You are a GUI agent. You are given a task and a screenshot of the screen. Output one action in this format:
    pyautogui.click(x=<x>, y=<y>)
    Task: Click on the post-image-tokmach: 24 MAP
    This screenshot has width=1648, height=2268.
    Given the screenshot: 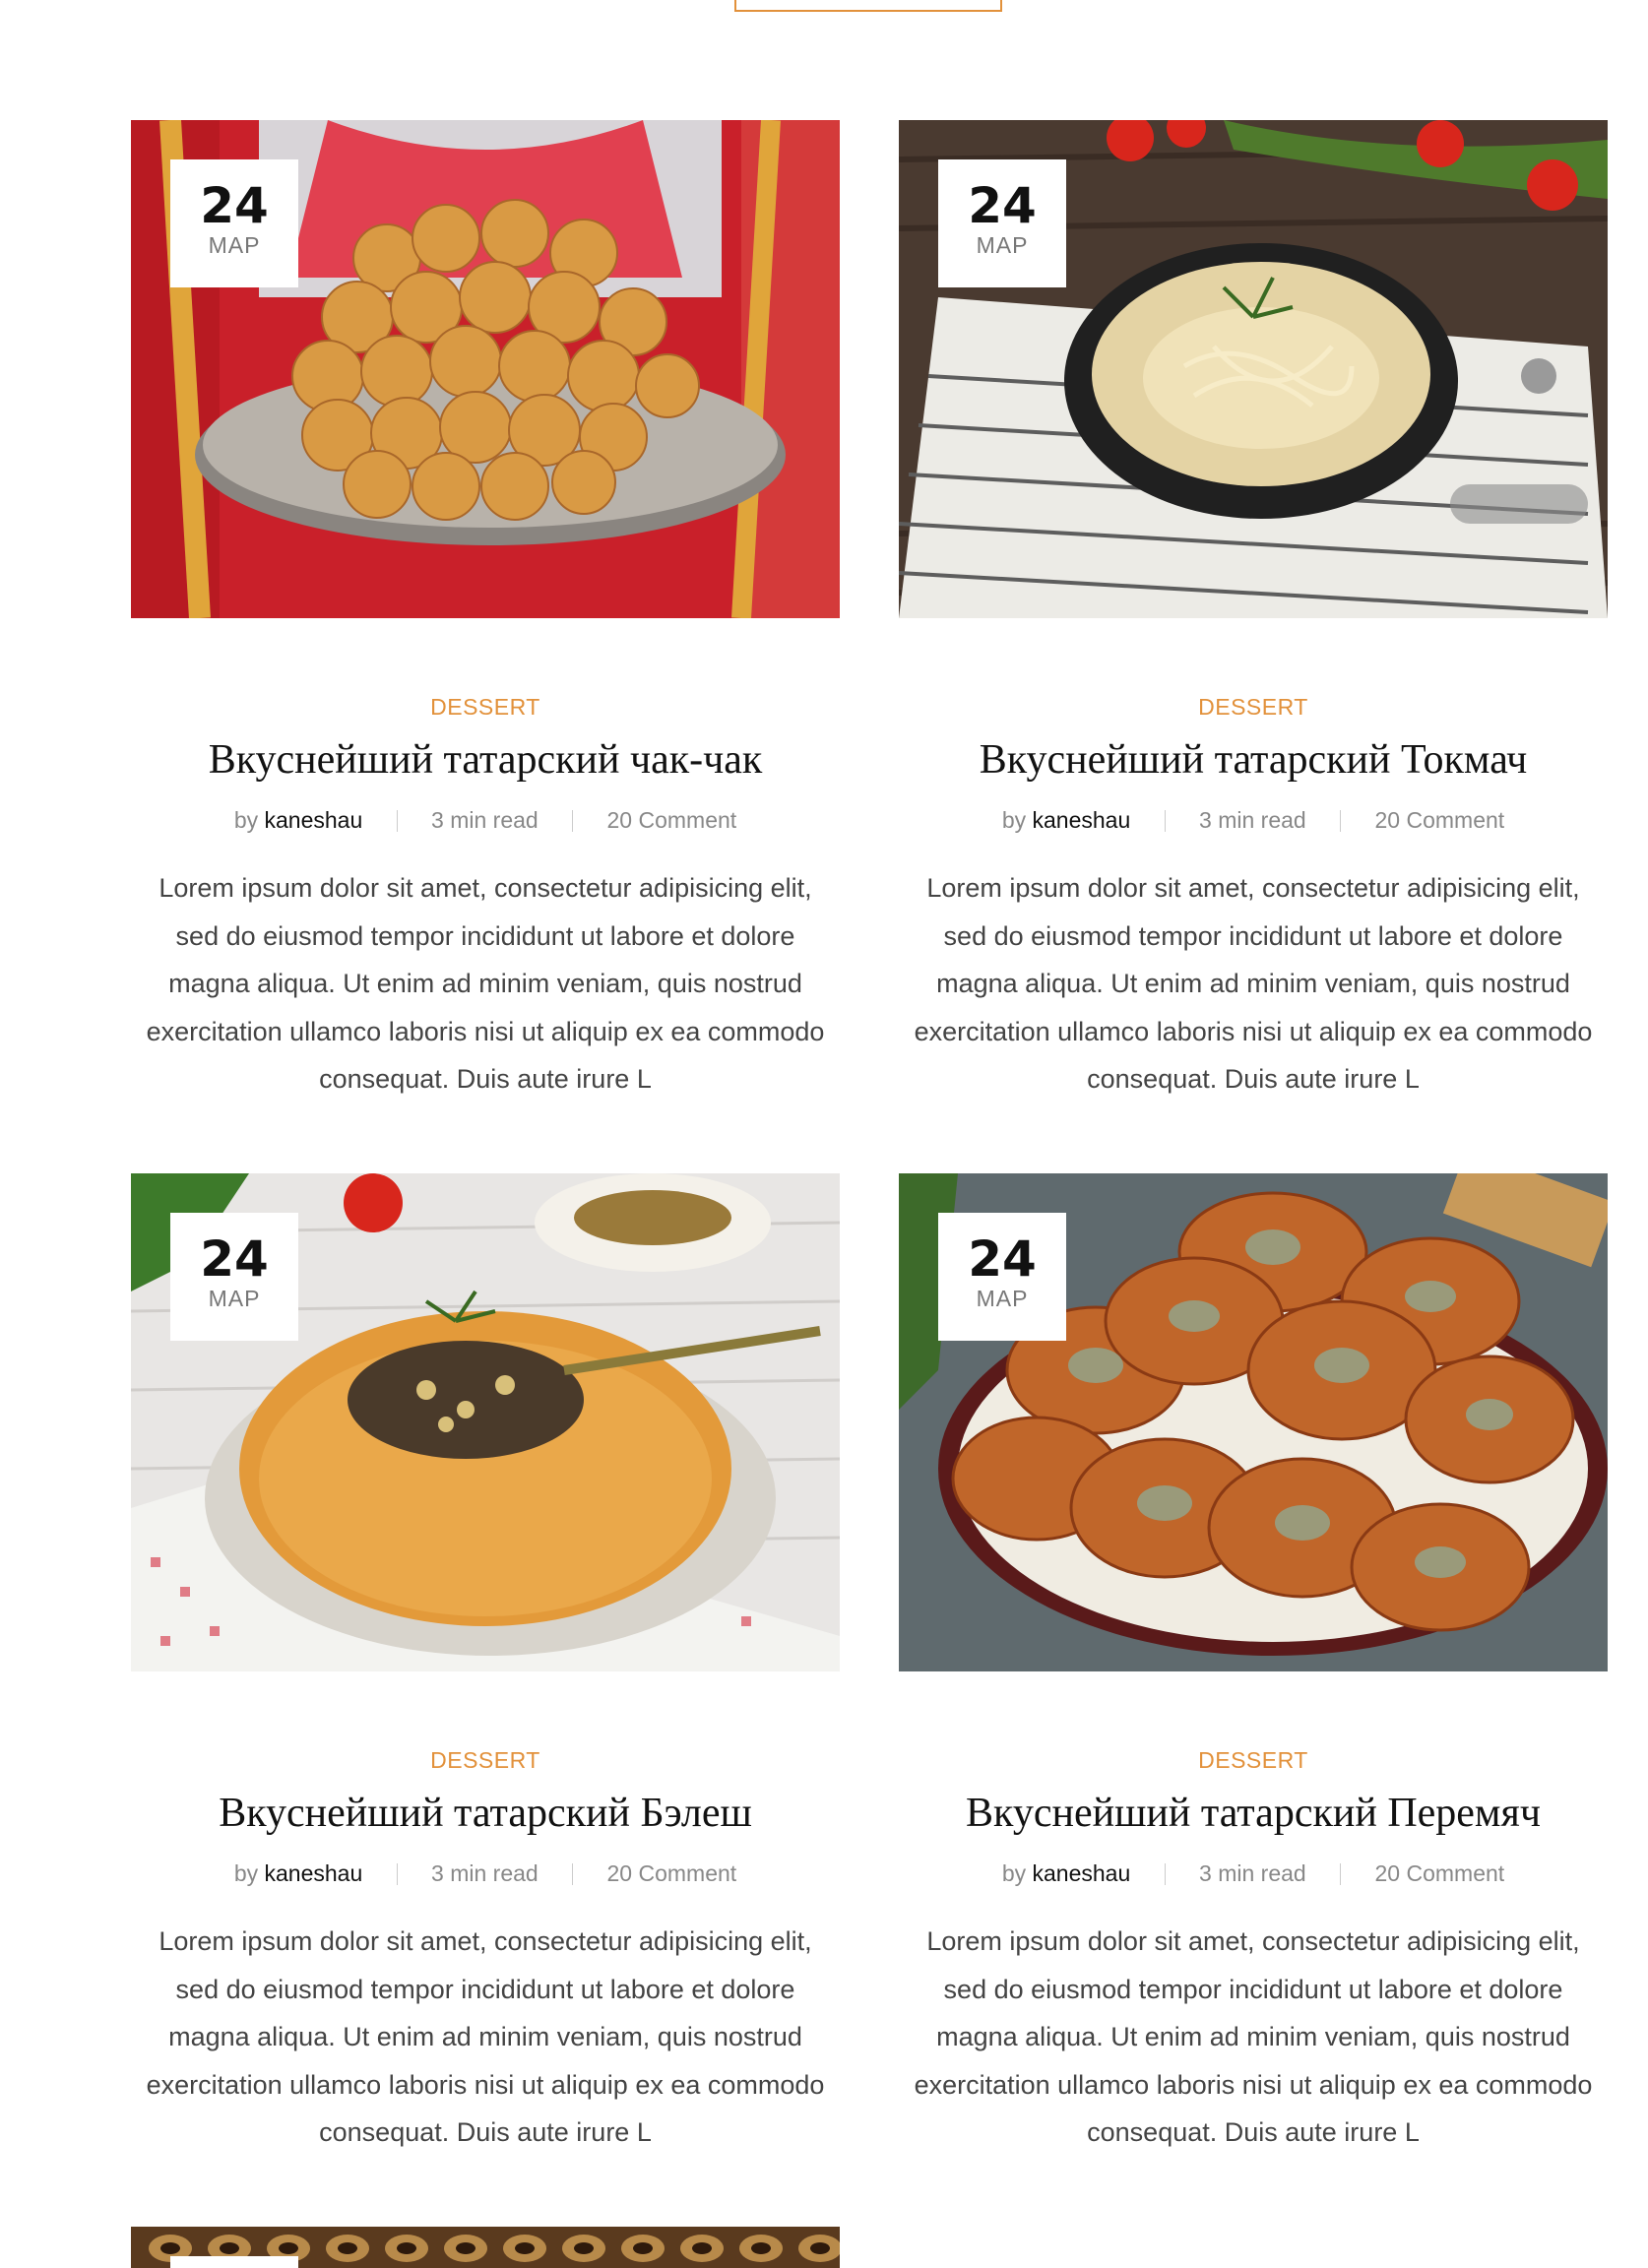 What is the action you would take?
    pyautogui.click(x=1253, y=369)
    